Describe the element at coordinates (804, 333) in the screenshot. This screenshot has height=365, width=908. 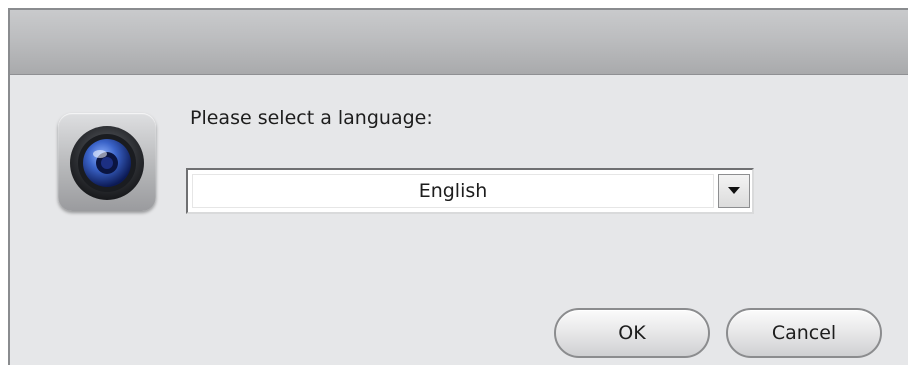
I see `cancel-button: Cancel` at that location.